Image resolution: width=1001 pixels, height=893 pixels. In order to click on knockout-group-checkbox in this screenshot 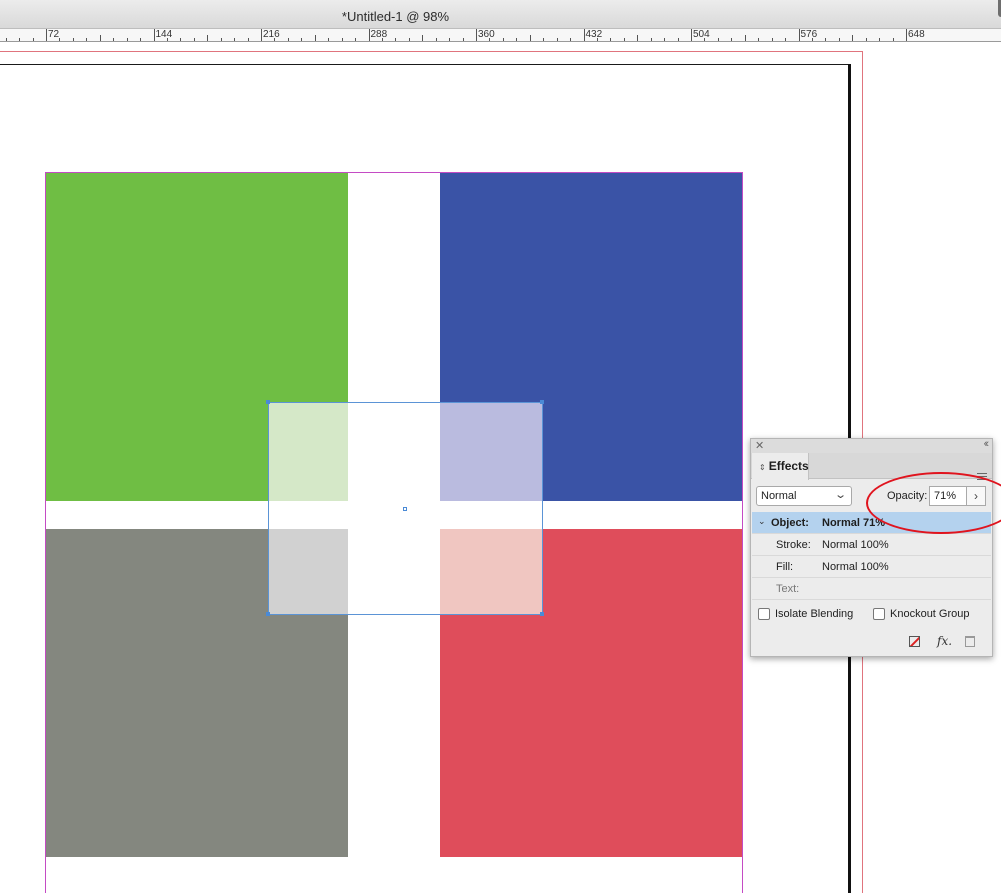, I will do `click(879, 614)`.